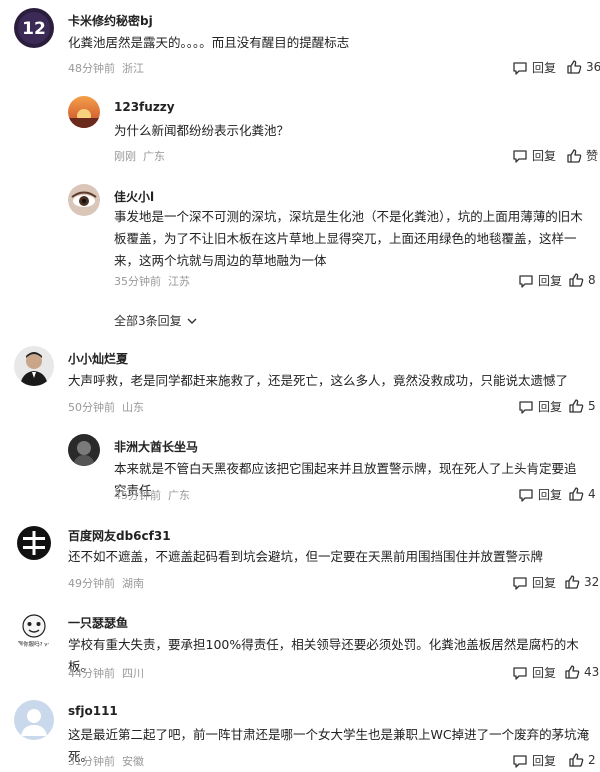 The height and width of the screenshot is (772, 600). I want to click on svg-text: 飞聊你服吗? yes!, so click(34, 644).